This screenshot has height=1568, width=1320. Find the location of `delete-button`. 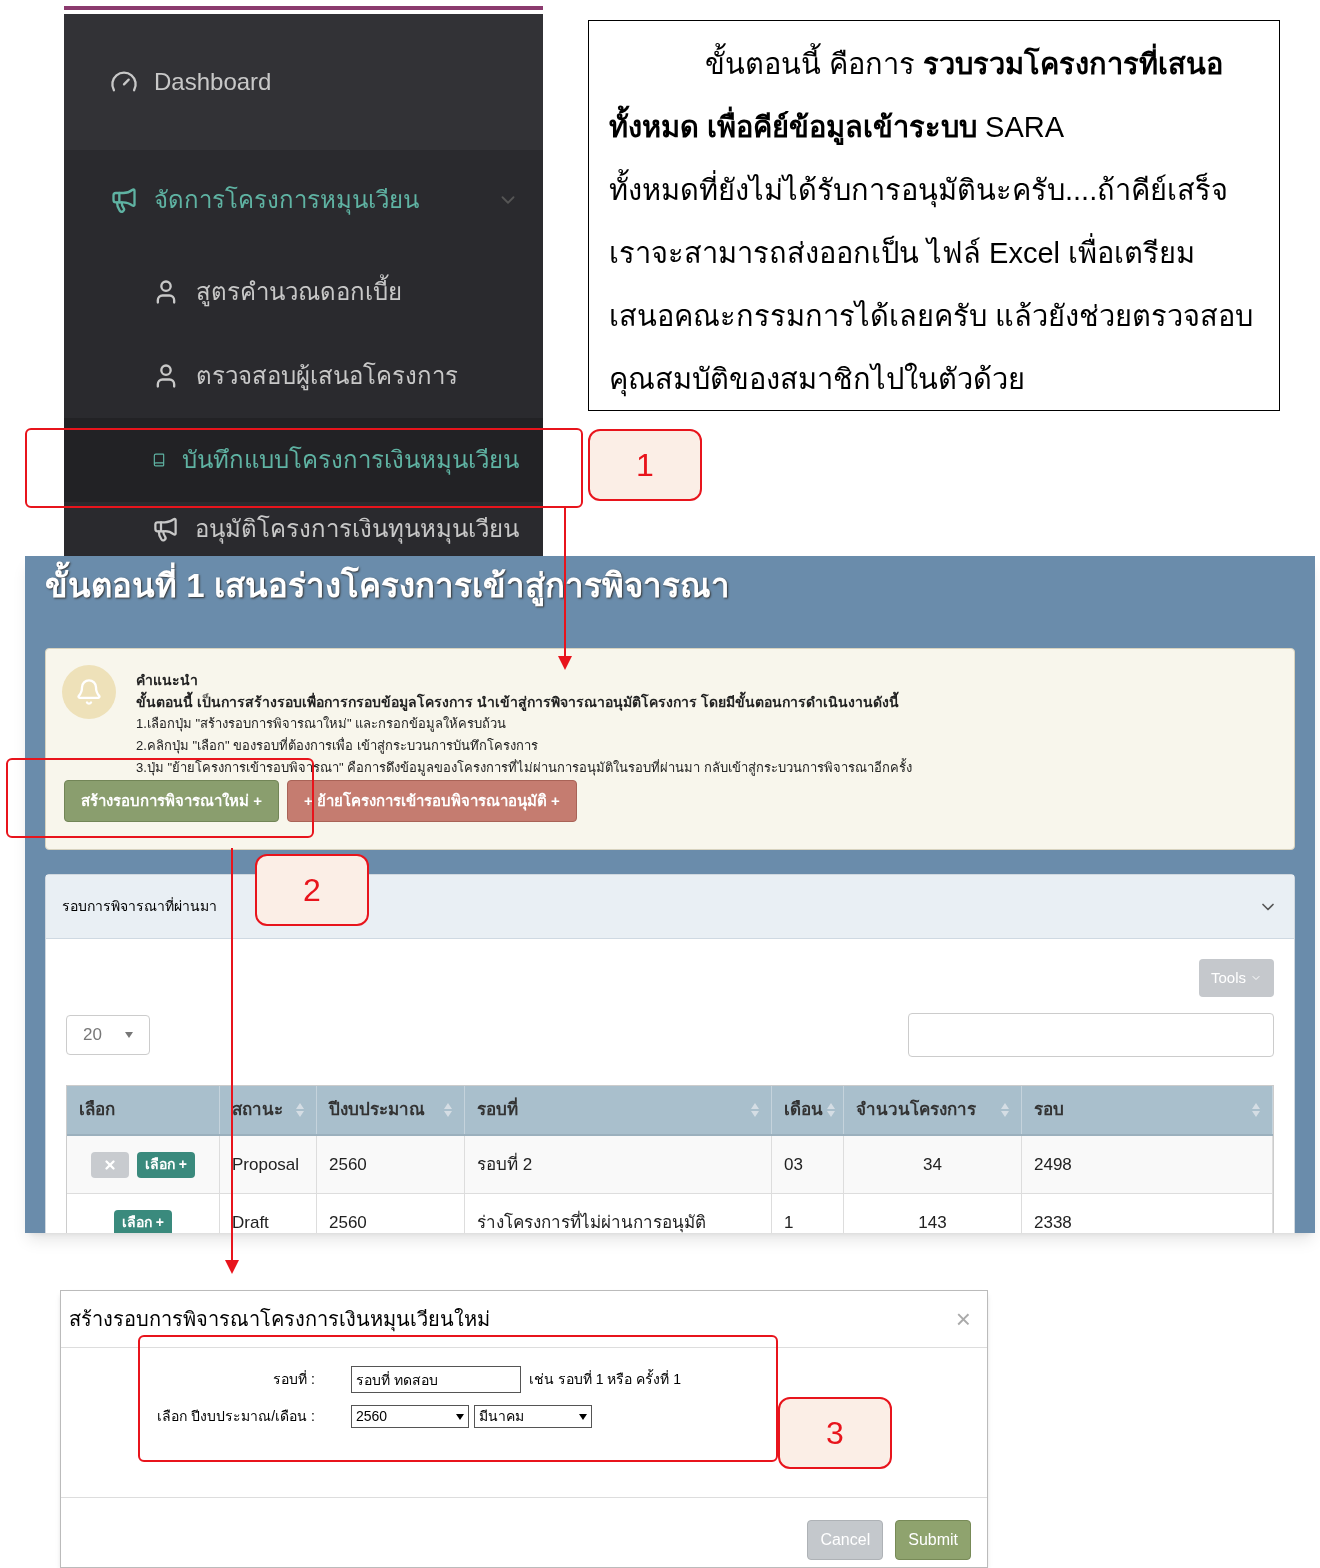

delete-button is located at coordinates (109, 1164).